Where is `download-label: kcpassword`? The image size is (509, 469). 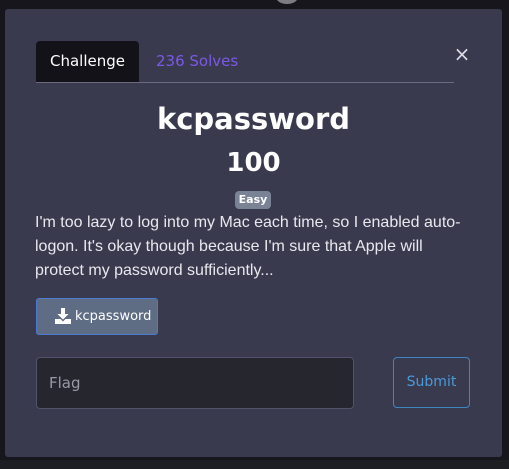 download-label: kcpassword is located at coordinates (113, 316).